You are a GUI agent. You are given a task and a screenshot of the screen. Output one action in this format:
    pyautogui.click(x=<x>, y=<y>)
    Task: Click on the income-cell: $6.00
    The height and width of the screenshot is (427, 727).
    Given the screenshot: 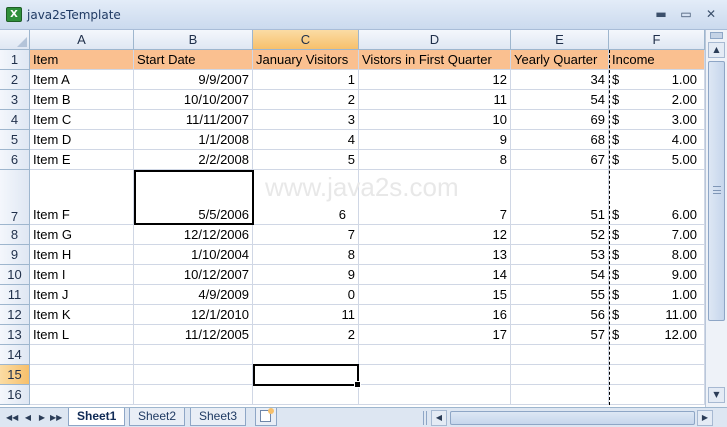 What is the action you would take?
    pyautogui.click(x=657, y=197)
    